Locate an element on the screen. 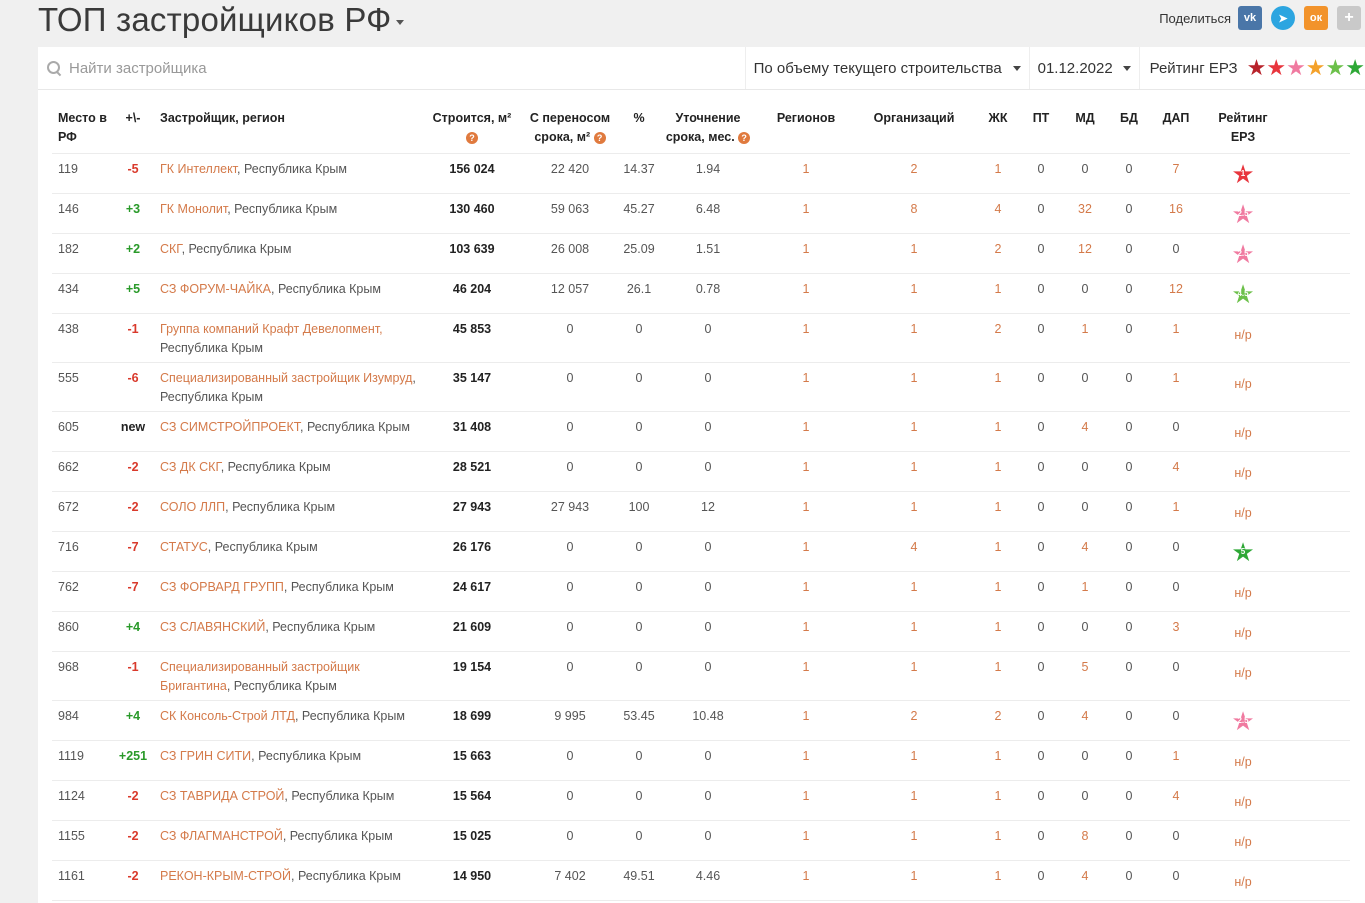  developer-link: СЗ ГРИН СИТИ is located at coordinates (205, 756).